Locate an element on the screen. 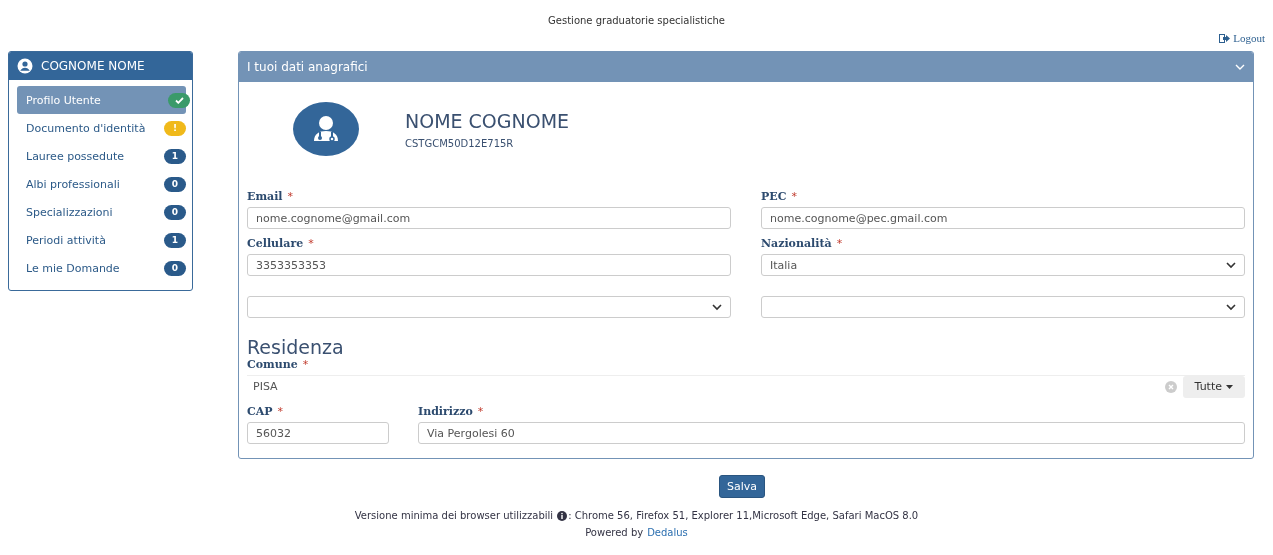 The height and width of the screenshot is (555, 1273). input-field: nome.cognome@pec.gmail.com is located at coordinates (1003, 218).